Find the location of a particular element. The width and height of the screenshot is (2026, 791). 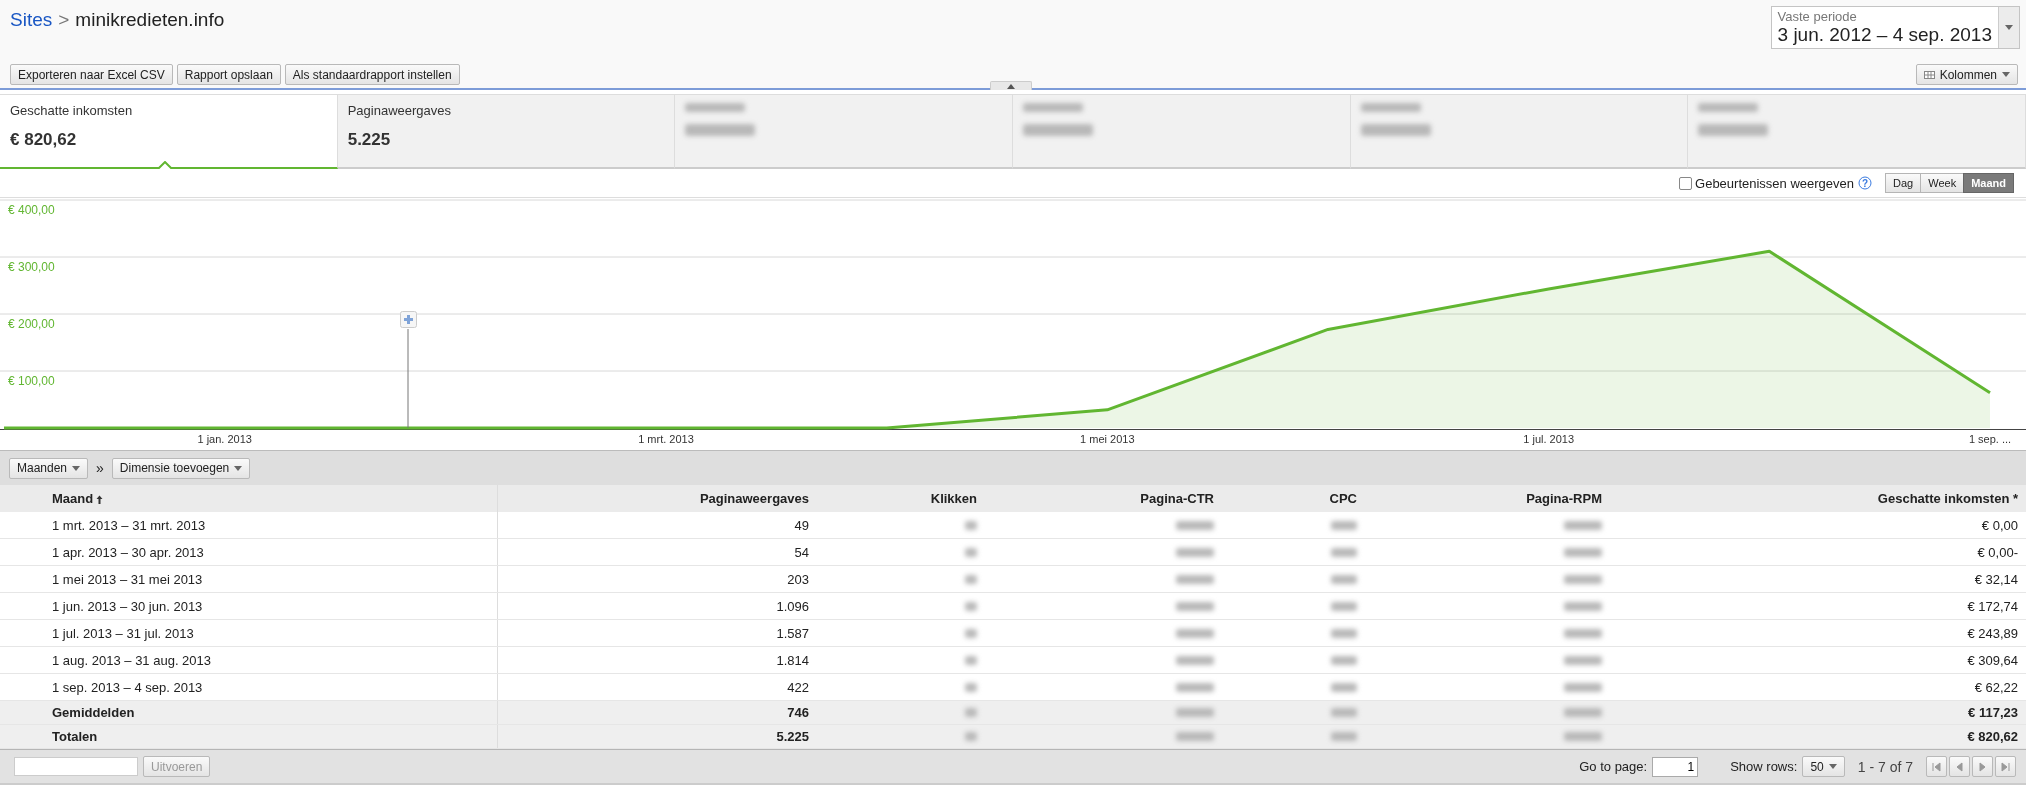

page-input: 1 is located at coordinates (1675, 766).